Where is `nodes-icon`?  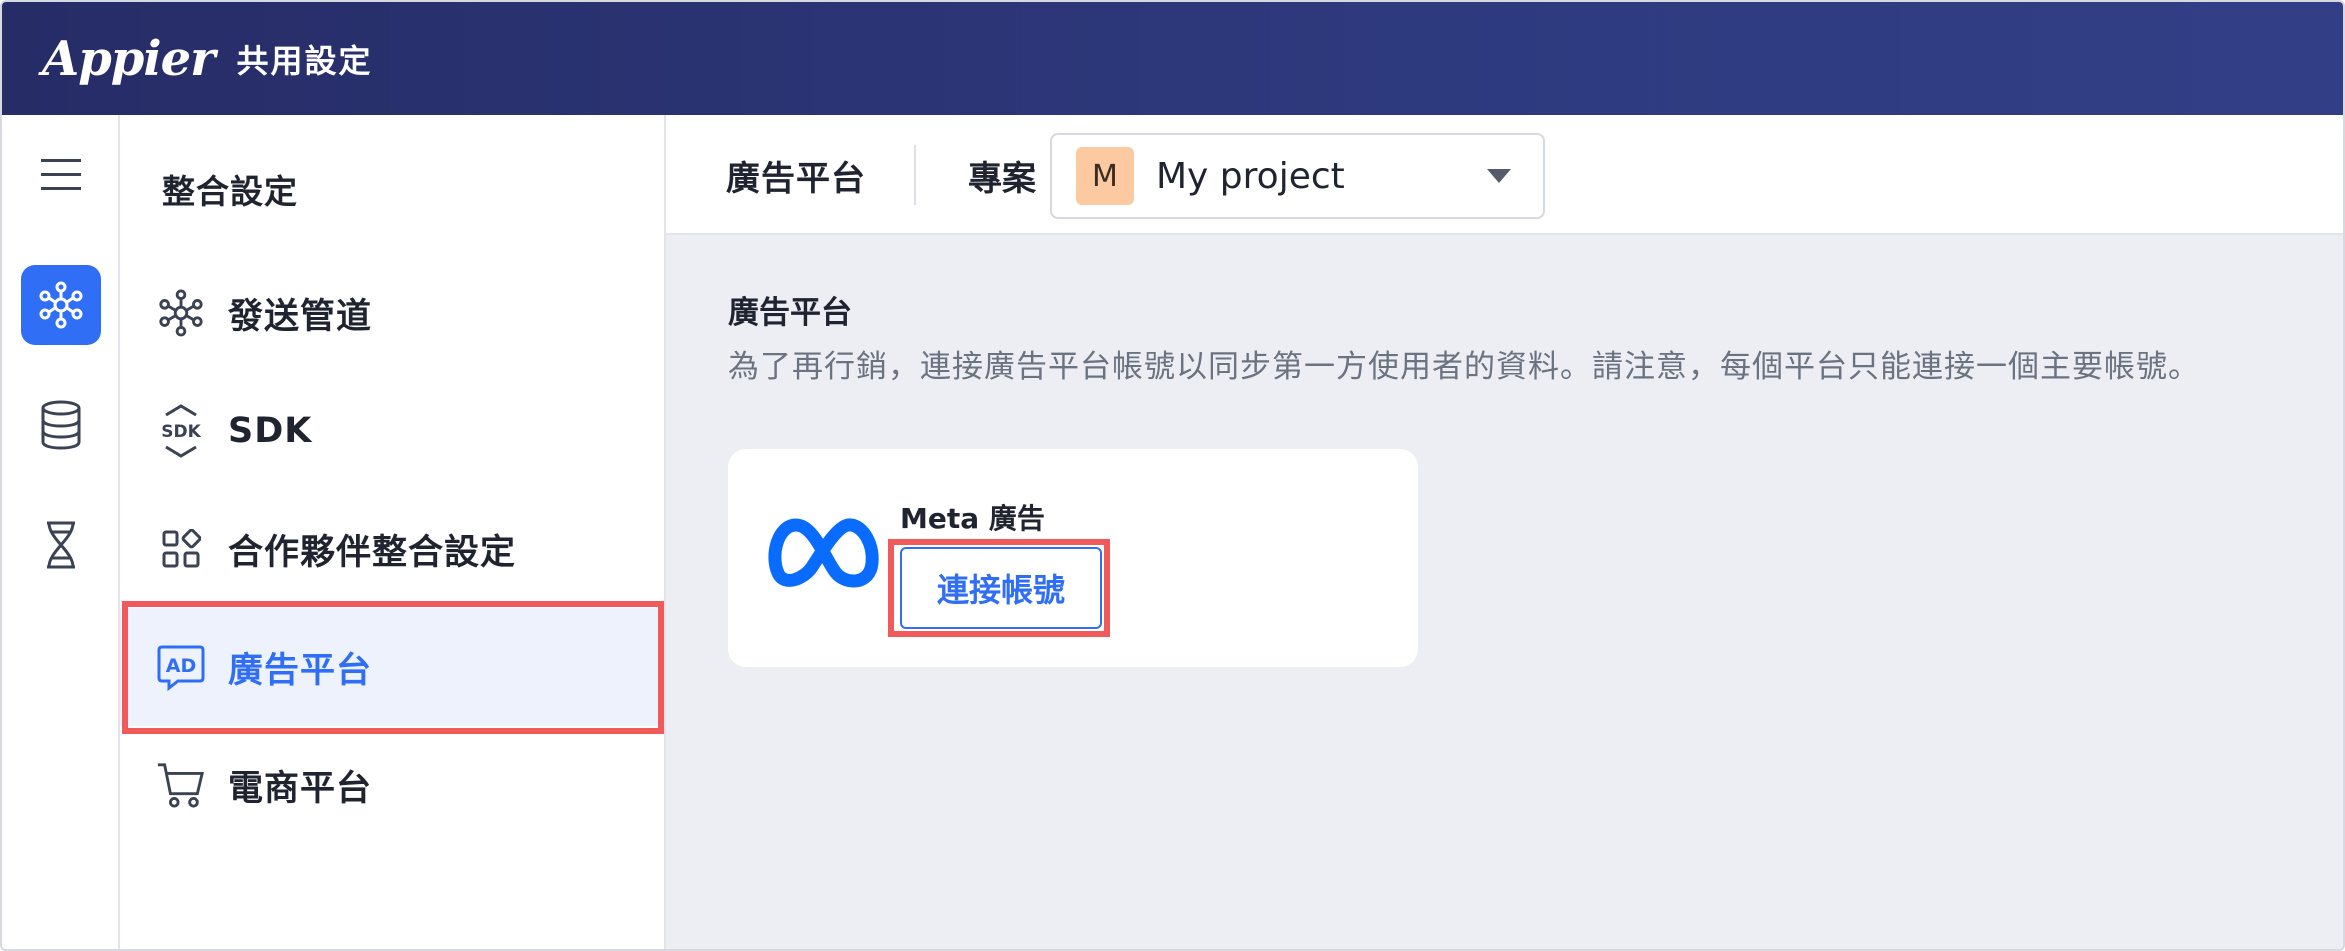 nodes-icon is located at coordinates (181, 313).